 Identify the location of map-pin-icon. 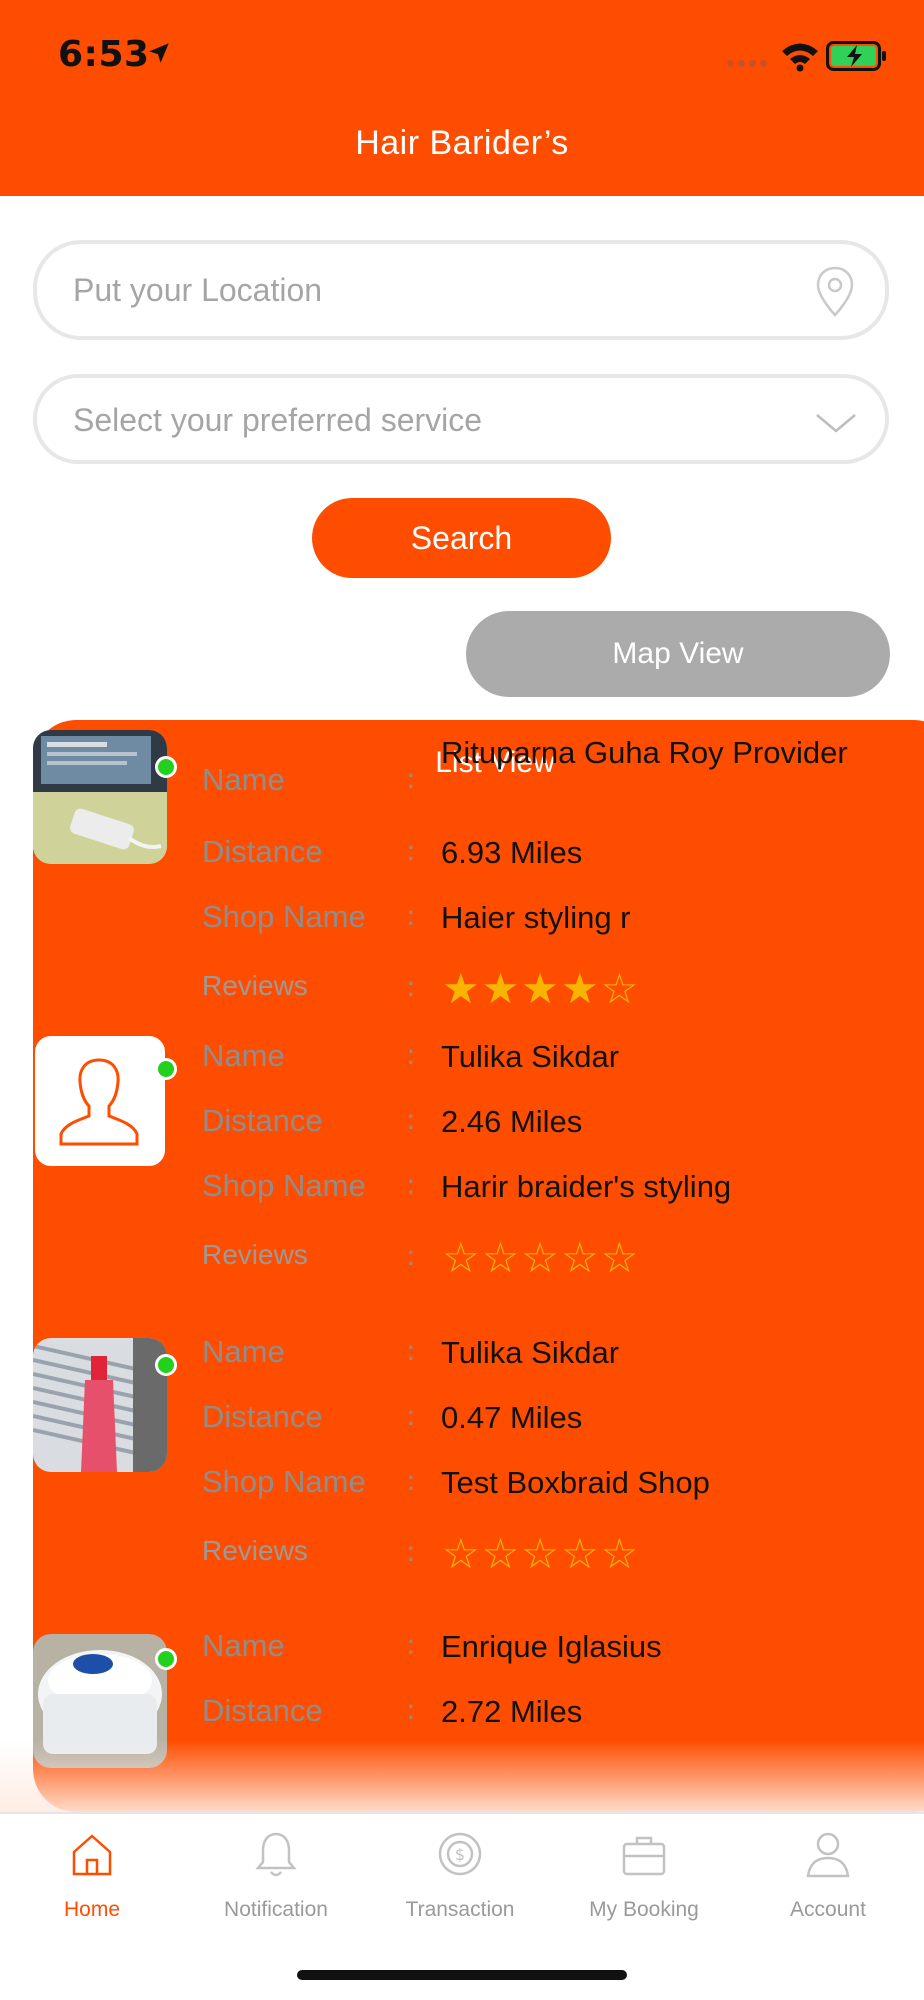
(835, 292).